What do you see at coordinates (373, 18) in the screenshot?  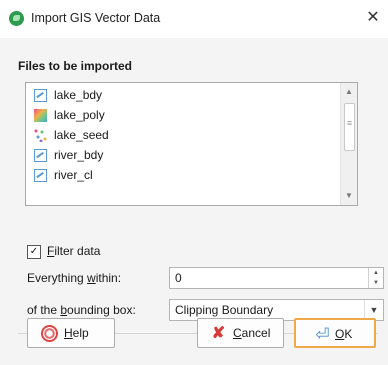 I see `close-button: ✕` at bounding box center [373, 18].